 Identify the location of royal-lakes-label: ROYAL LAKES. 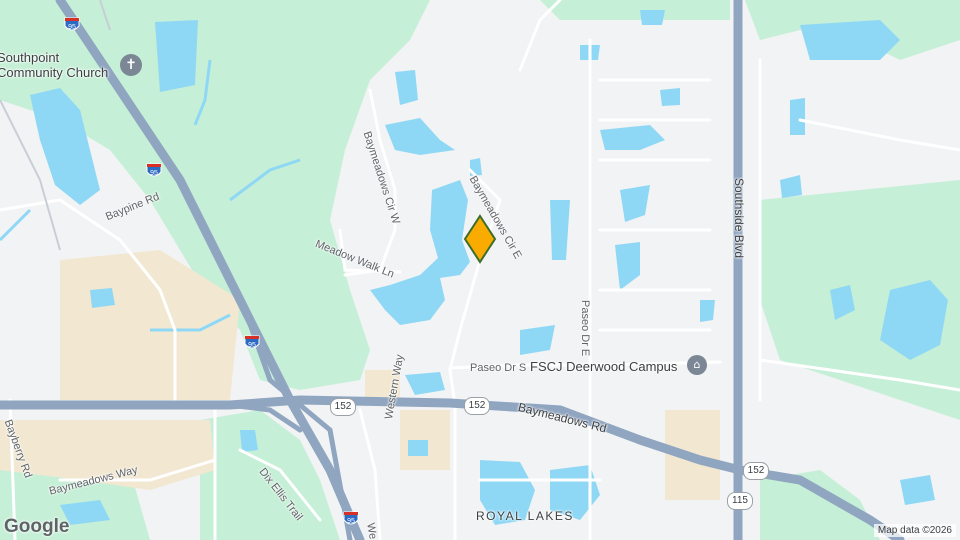
(525, 516).